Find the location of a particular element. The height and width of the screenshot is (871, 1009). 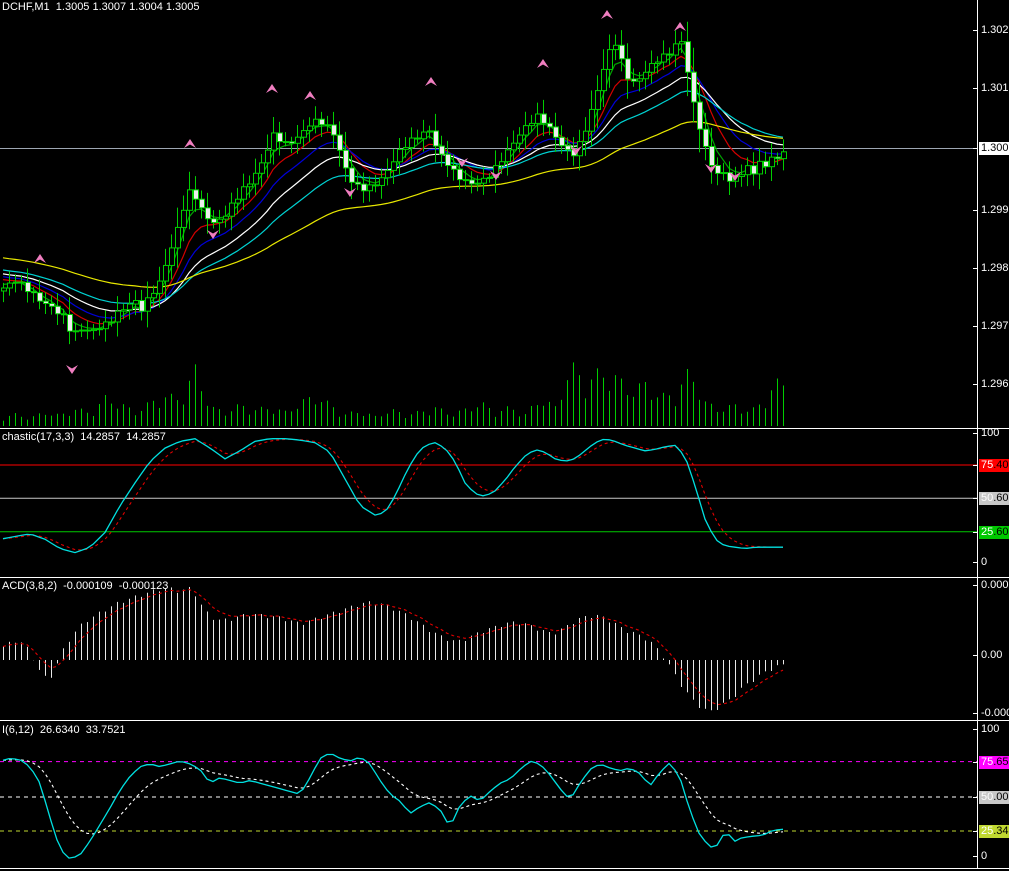

main-chart-title: DCHF,M1 1.3005 1.3007 1.3004 1.3005 is located at coordinates (101, 7).